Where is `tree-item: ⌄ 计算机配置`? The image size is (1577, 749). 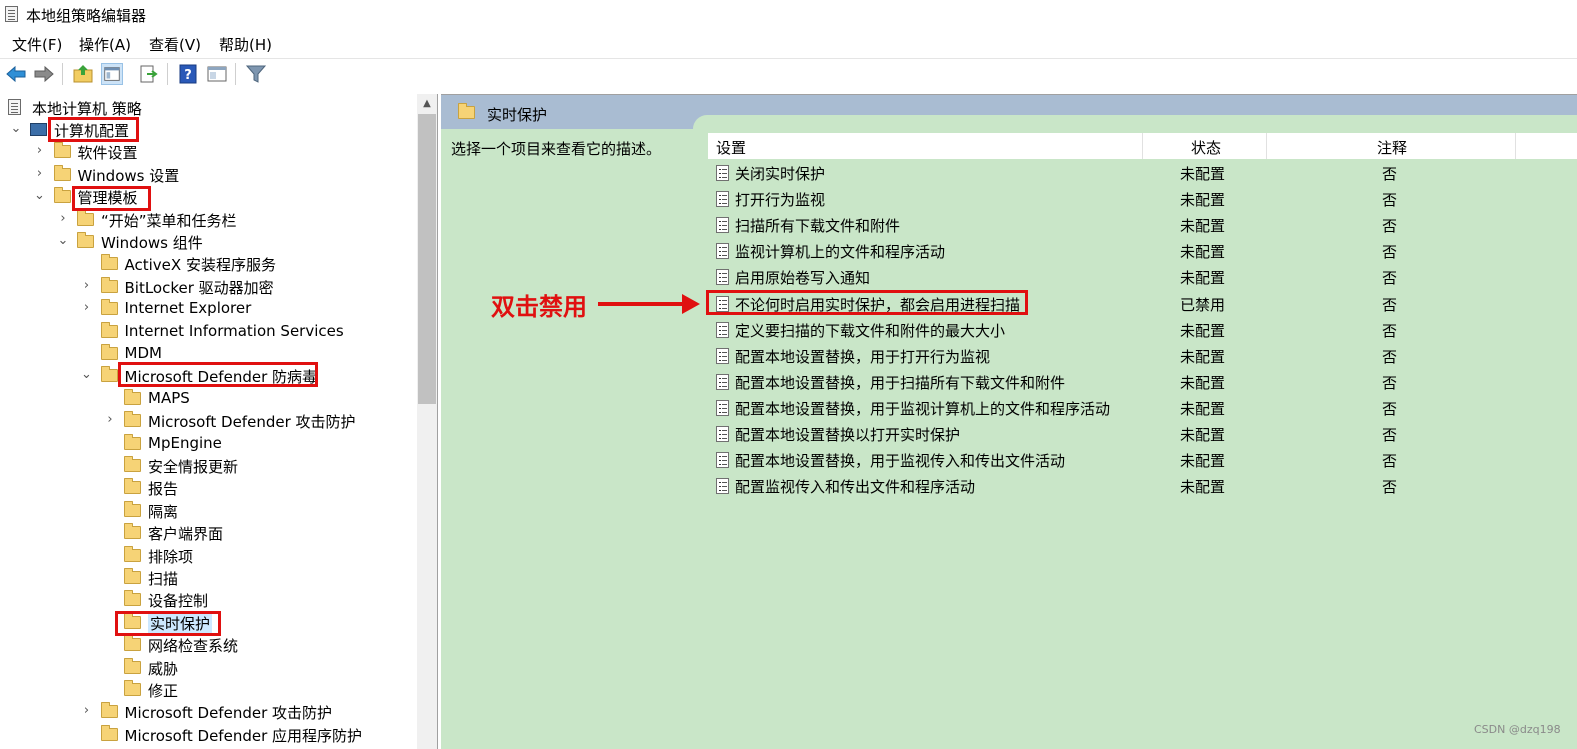
tree-item: ⌄ 计算机配置 is located at coordinates (208, 130).